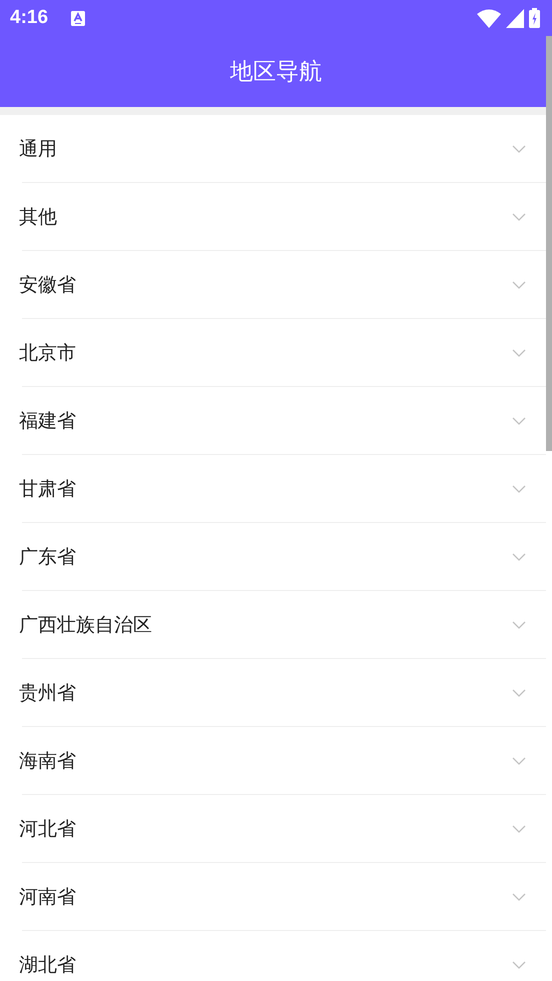 Image resolution: width=552 pixels, height=981 pixels. What do you see at coordinates (29, 18) in the screenshot?
I see `status-time: 4:16` at bounding box center [29, 18].